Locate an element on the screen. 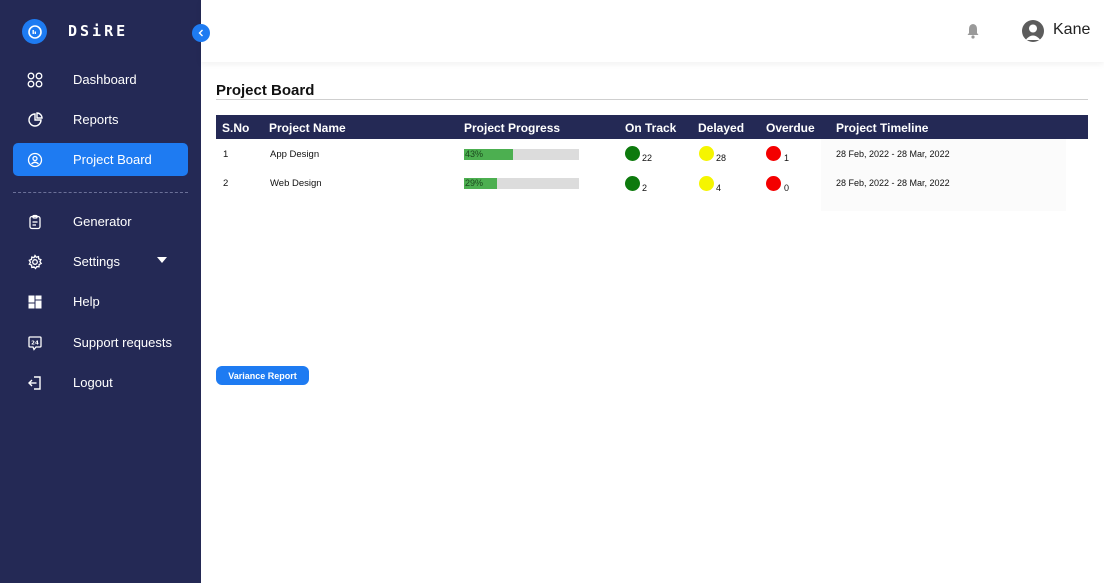 This screenshot has height=583, width=1104. sidebar-item-settings: Settings is located at coordinates (100, 261).